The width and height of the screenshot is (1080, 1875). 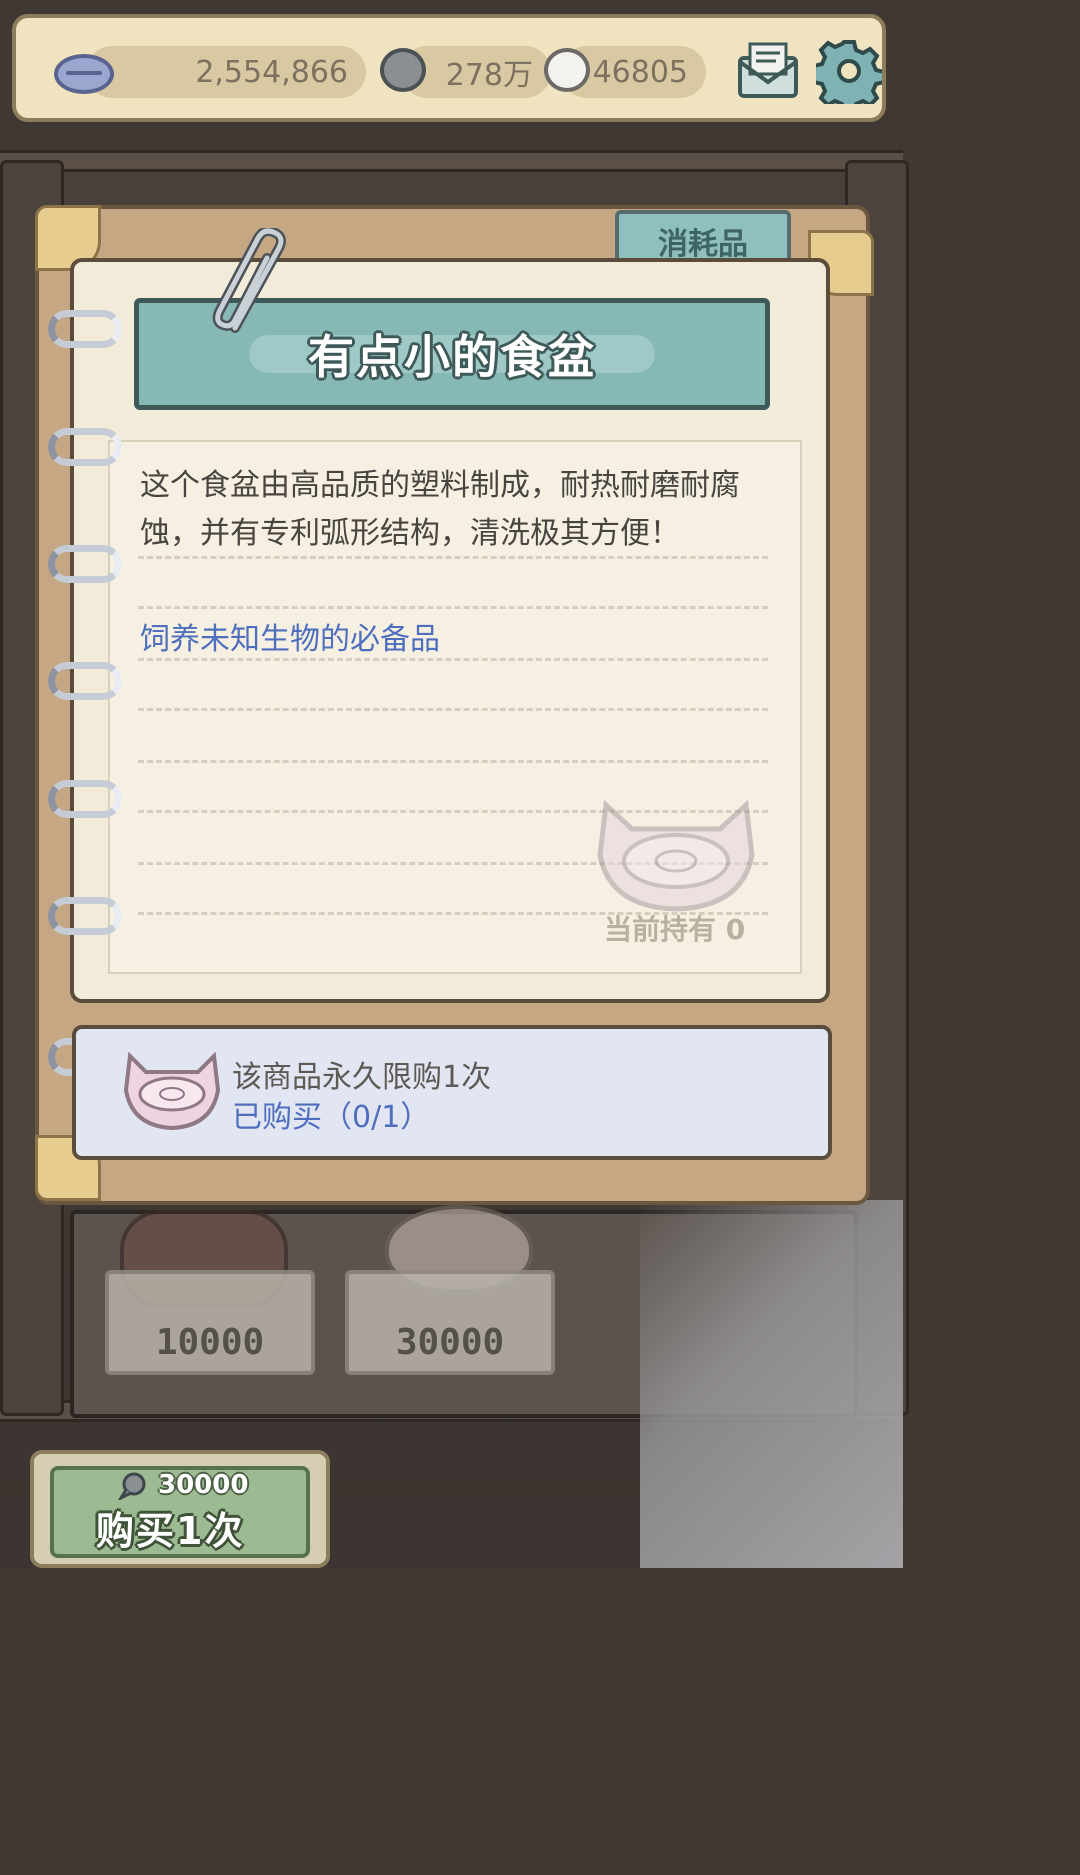 What do you see at coordinates (249, 280) in the screenshot?
I see `paper-clip-icon` at bounding box center [249, 280].